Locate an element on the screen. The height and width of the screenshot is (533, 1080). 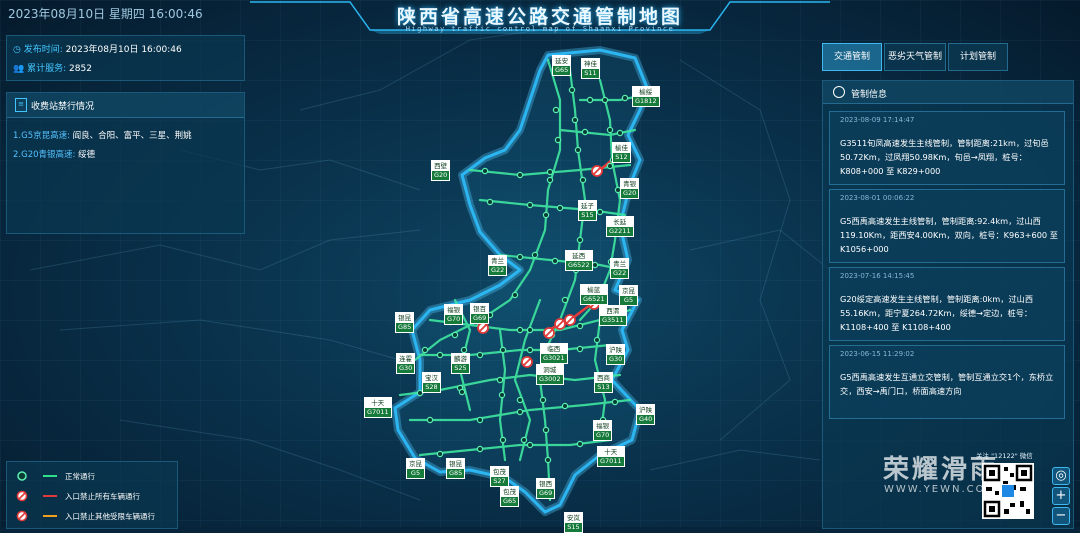
highway-sign: 榆绥 G1812 is located at coordinates (646, 96).